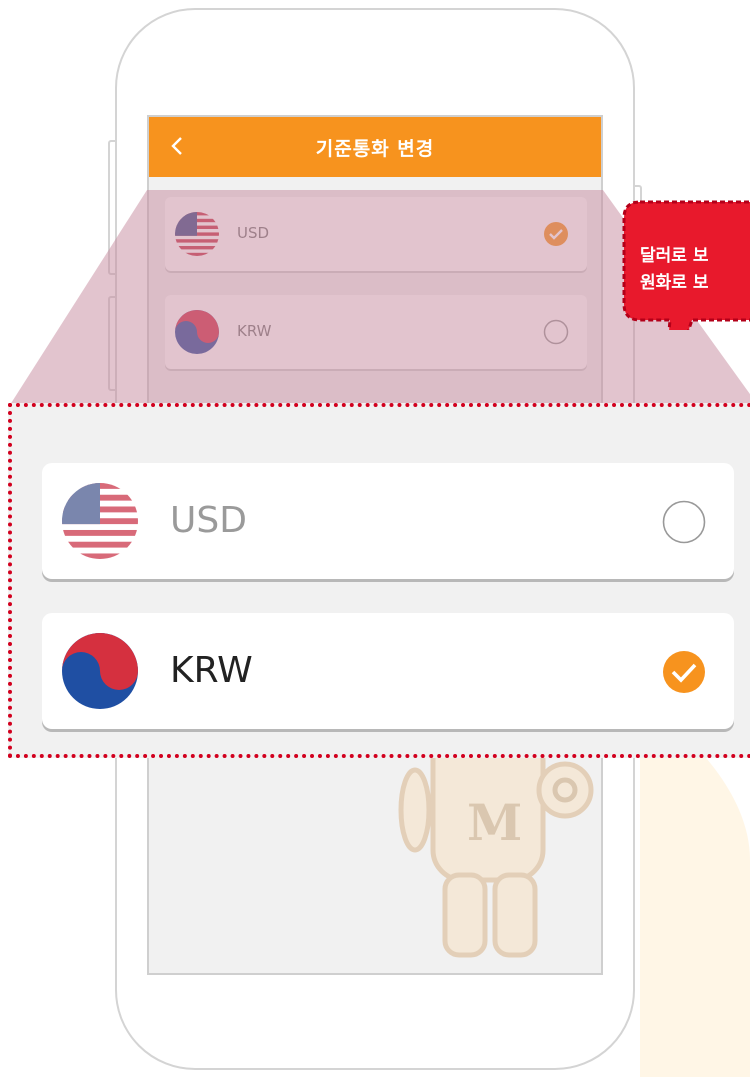  What do you see at coordinates (100, 521) in the screenshot?
I see `us-flag-icon` at bounding box center [100, 521].